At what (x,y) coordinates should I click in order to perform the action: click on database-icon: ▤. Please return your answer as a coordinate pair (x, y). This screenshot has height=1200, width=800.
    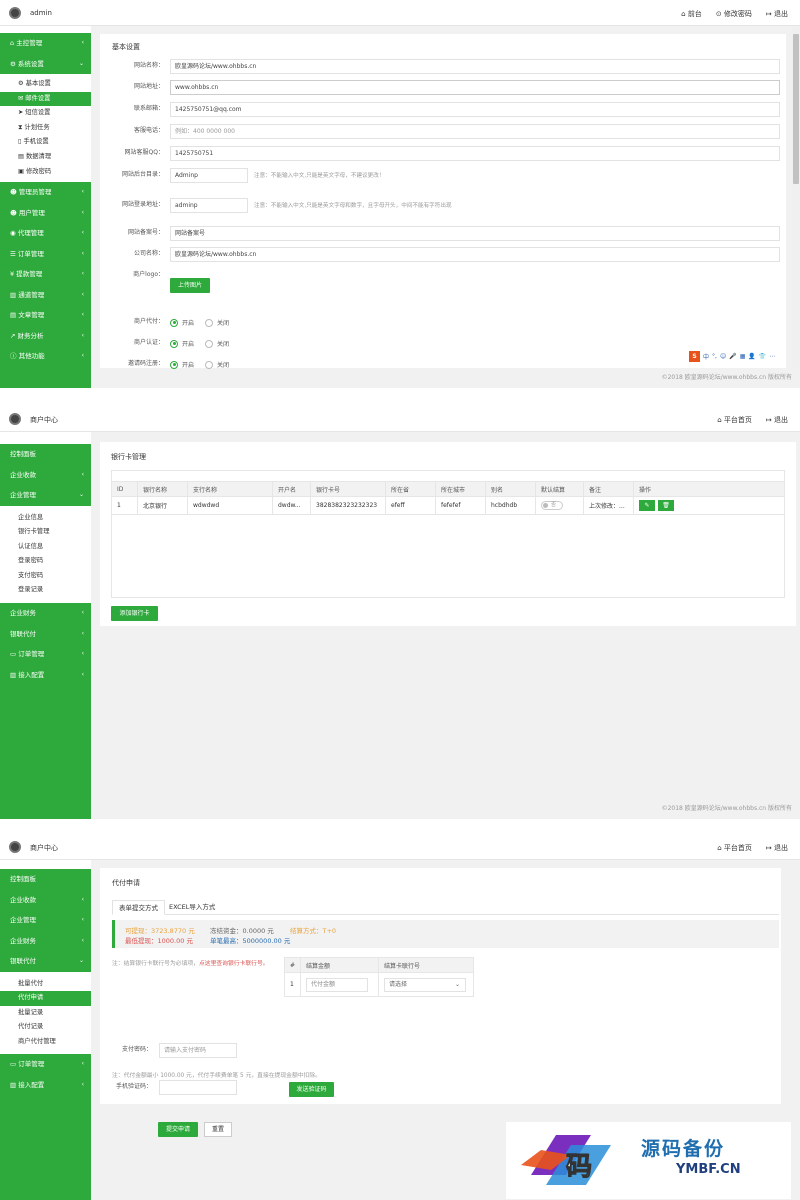
    Looking at the image, I should click on (22, 156).